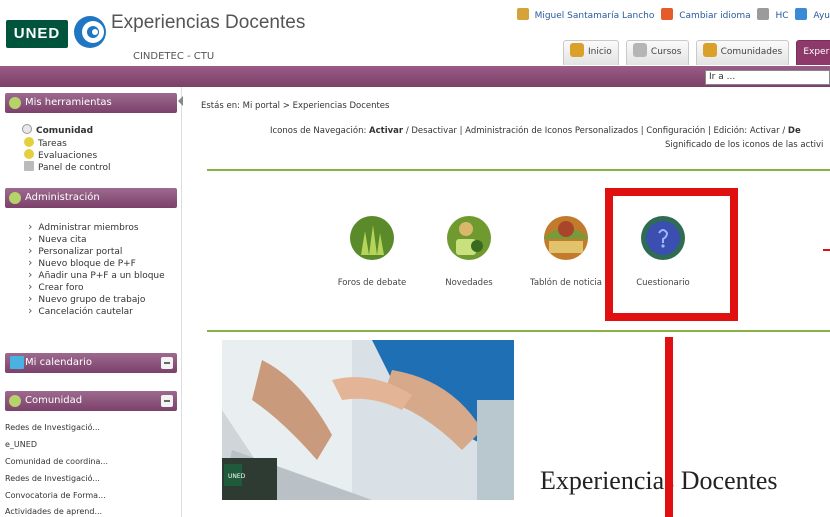 Image resolution: width=830 pixels, height=517 pixels. What do you see at coordinates (709, 50) in the screenshot?
I see `communities-icon` at bounding box center [709, 50].